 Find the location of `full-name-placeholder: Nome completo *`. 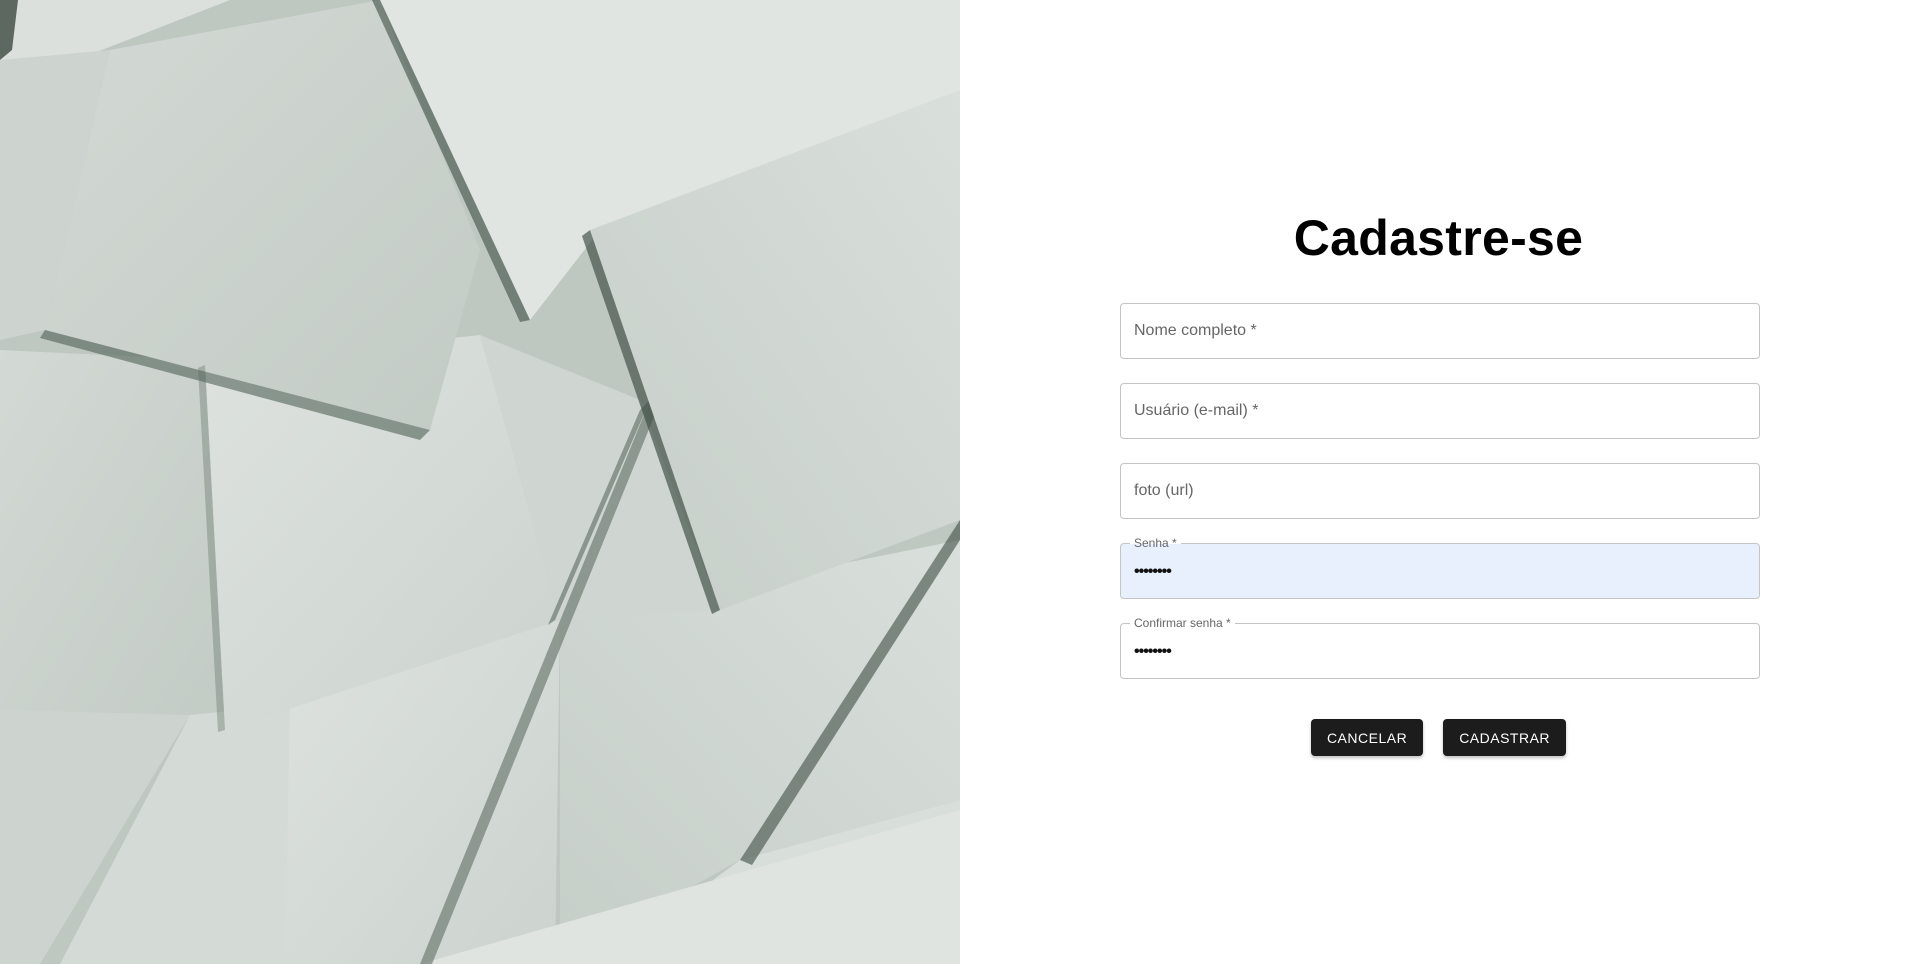

full-name-placeholder: Nome completo * is located at coordinates (1195, 330).